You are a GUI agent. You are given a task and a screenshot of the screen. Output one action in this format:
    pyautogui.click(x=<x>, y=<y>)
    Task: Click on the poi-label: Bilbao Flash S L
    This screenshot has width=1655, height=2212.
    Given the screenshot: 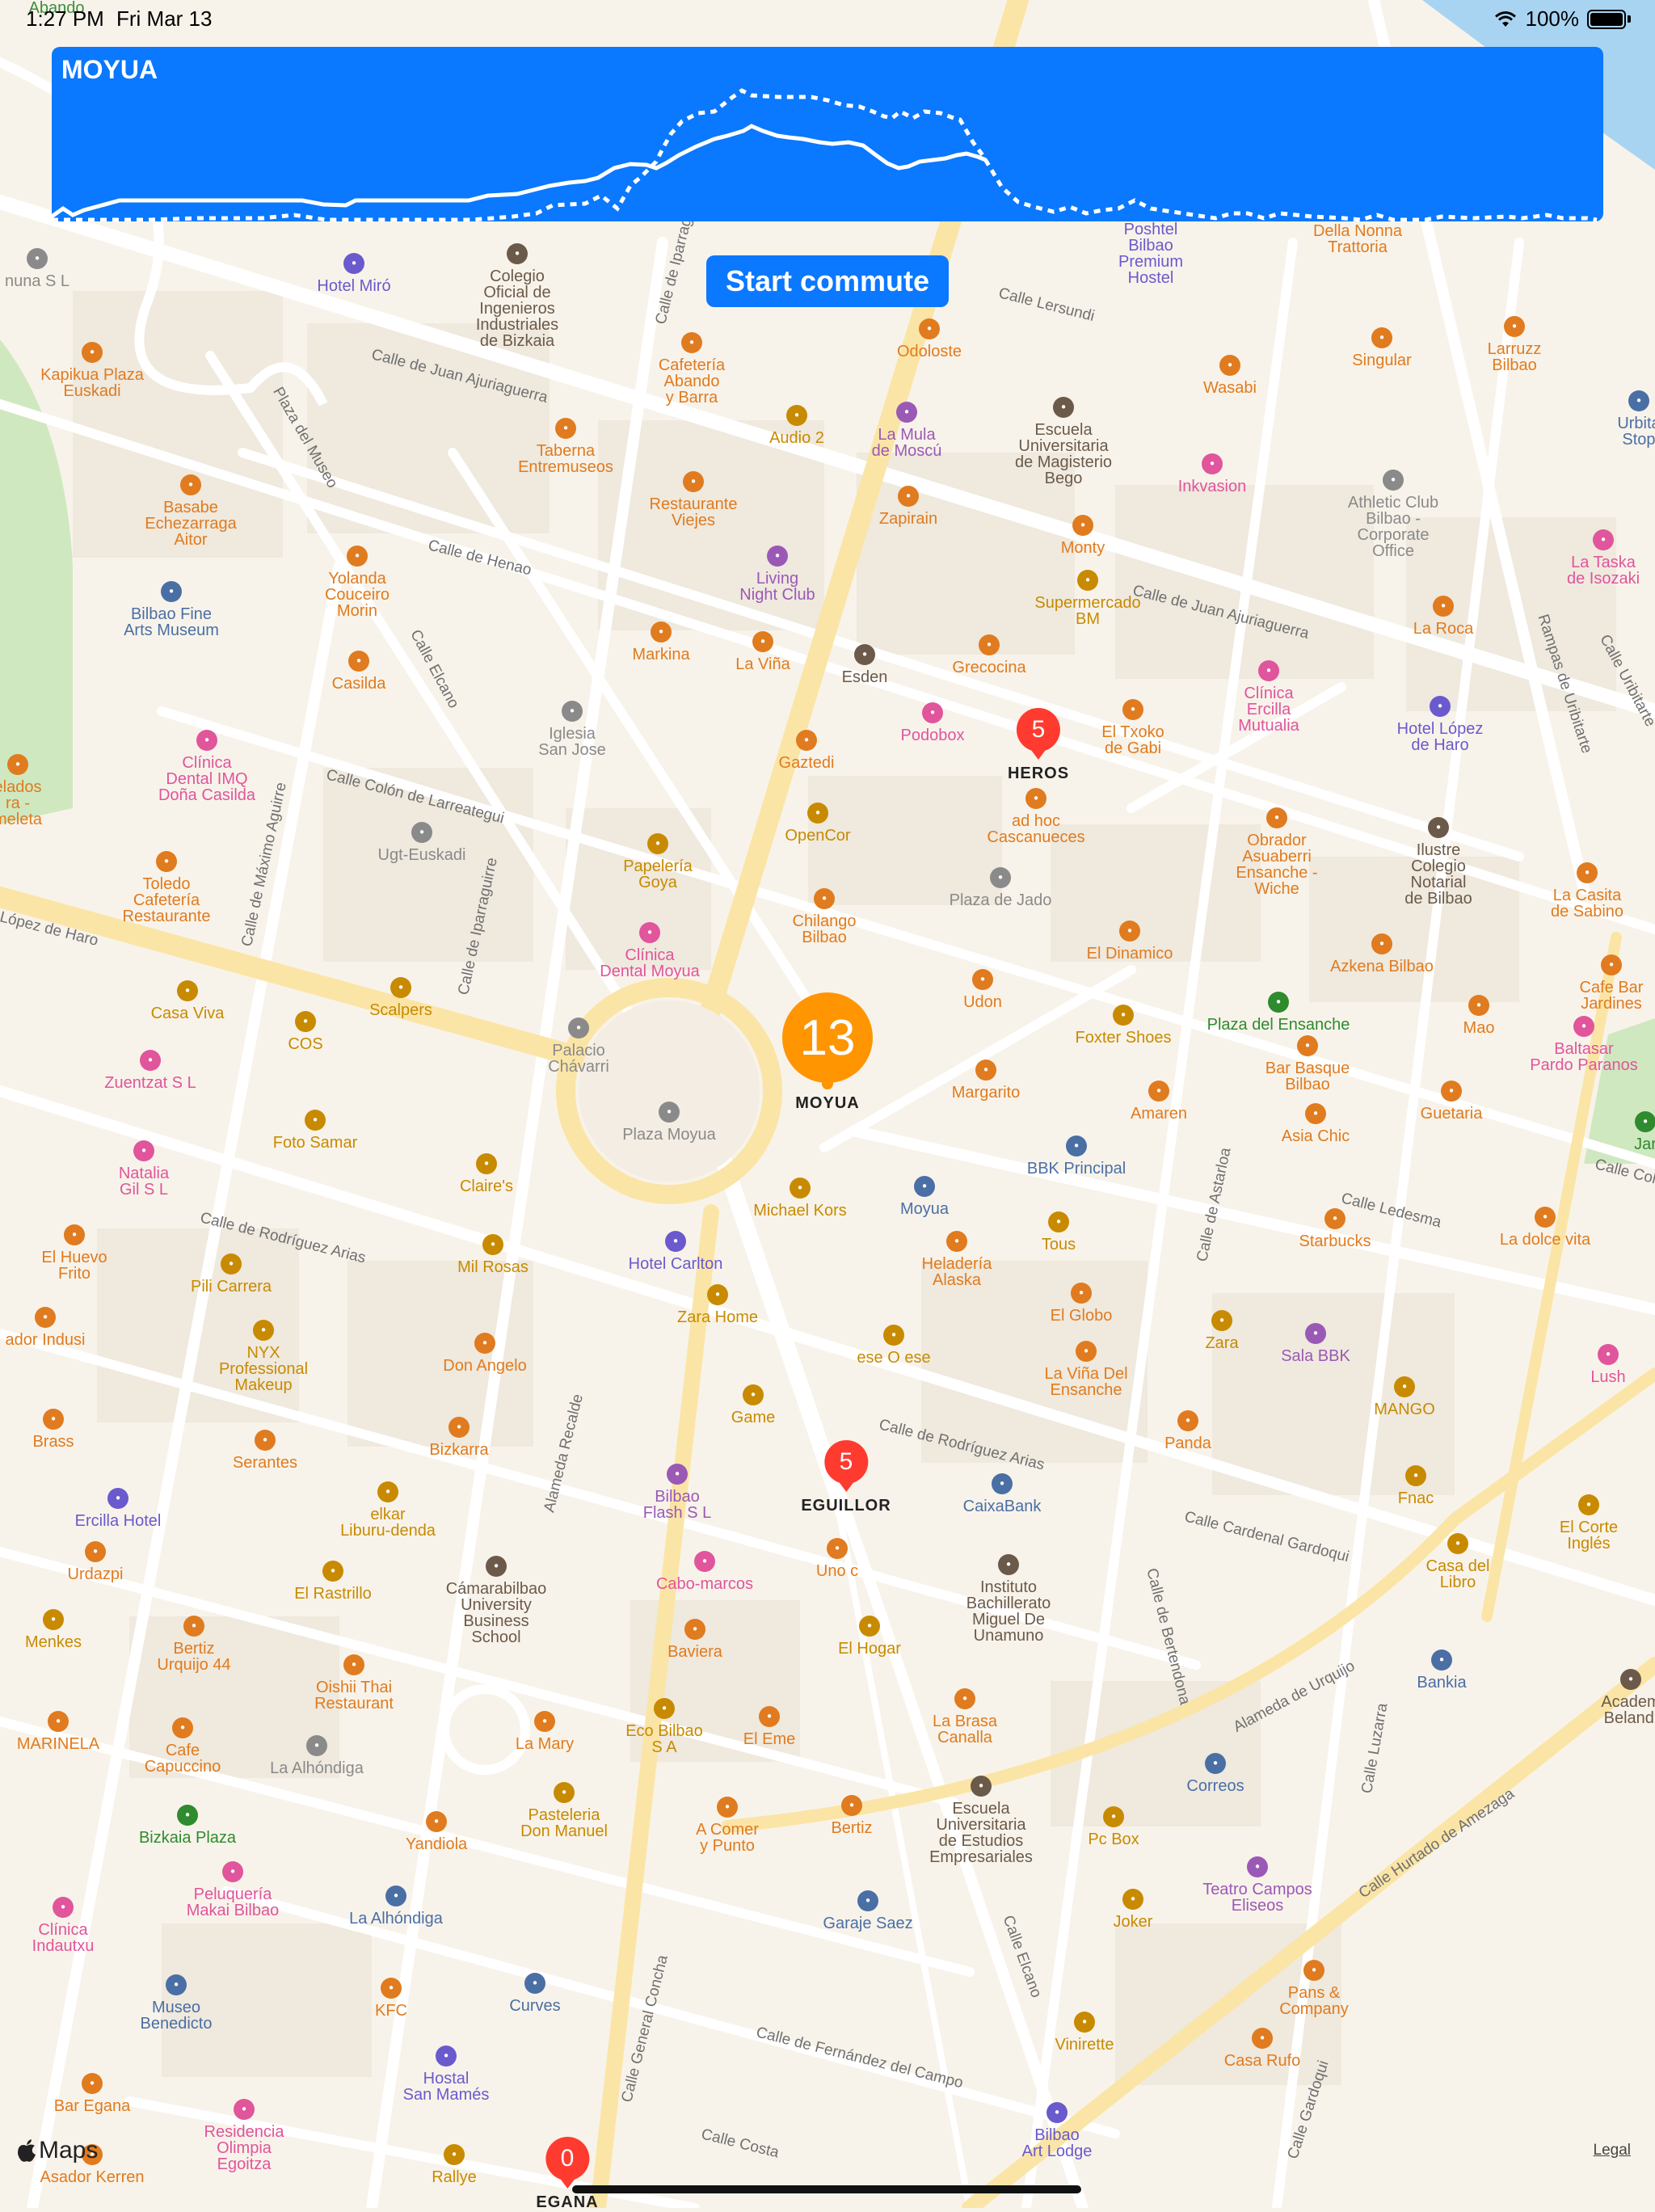 What is the action you would take?
    pyautogui.click(x=677, y=1505)
    